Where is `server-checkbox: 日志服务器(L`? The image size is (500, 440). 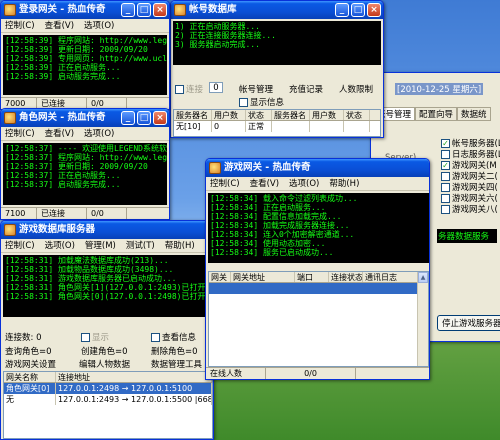
server-checkbox: 日志服务器(L is located at coordinates (470, 154).